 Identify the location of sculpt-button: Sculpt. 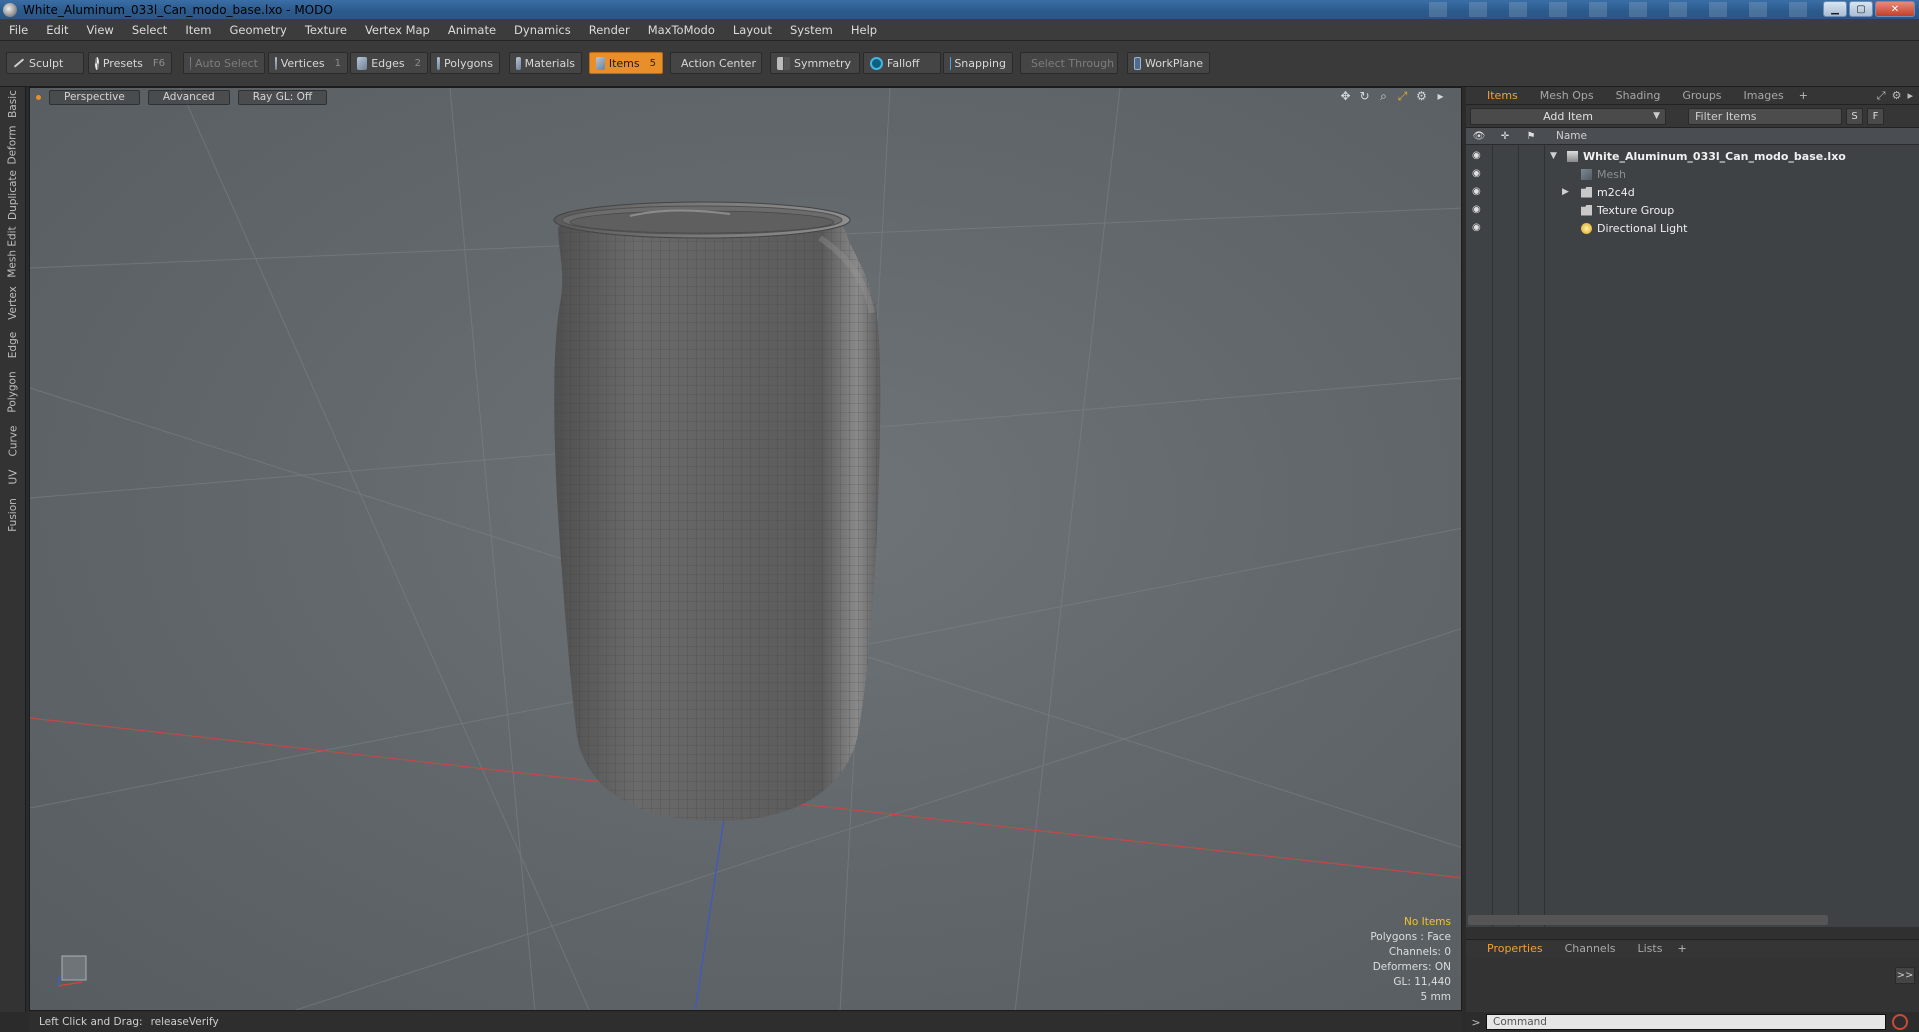
(45, 63).